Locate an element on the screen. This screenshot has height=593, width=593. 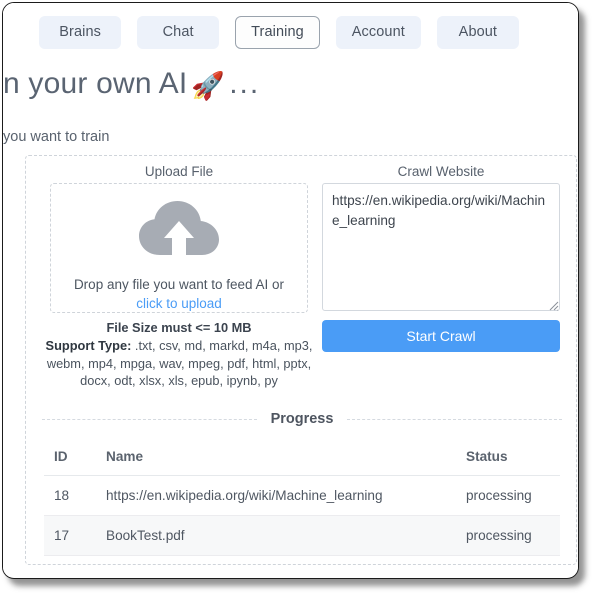
support-types-label: Support Type: is located at coordinates (88, 345).